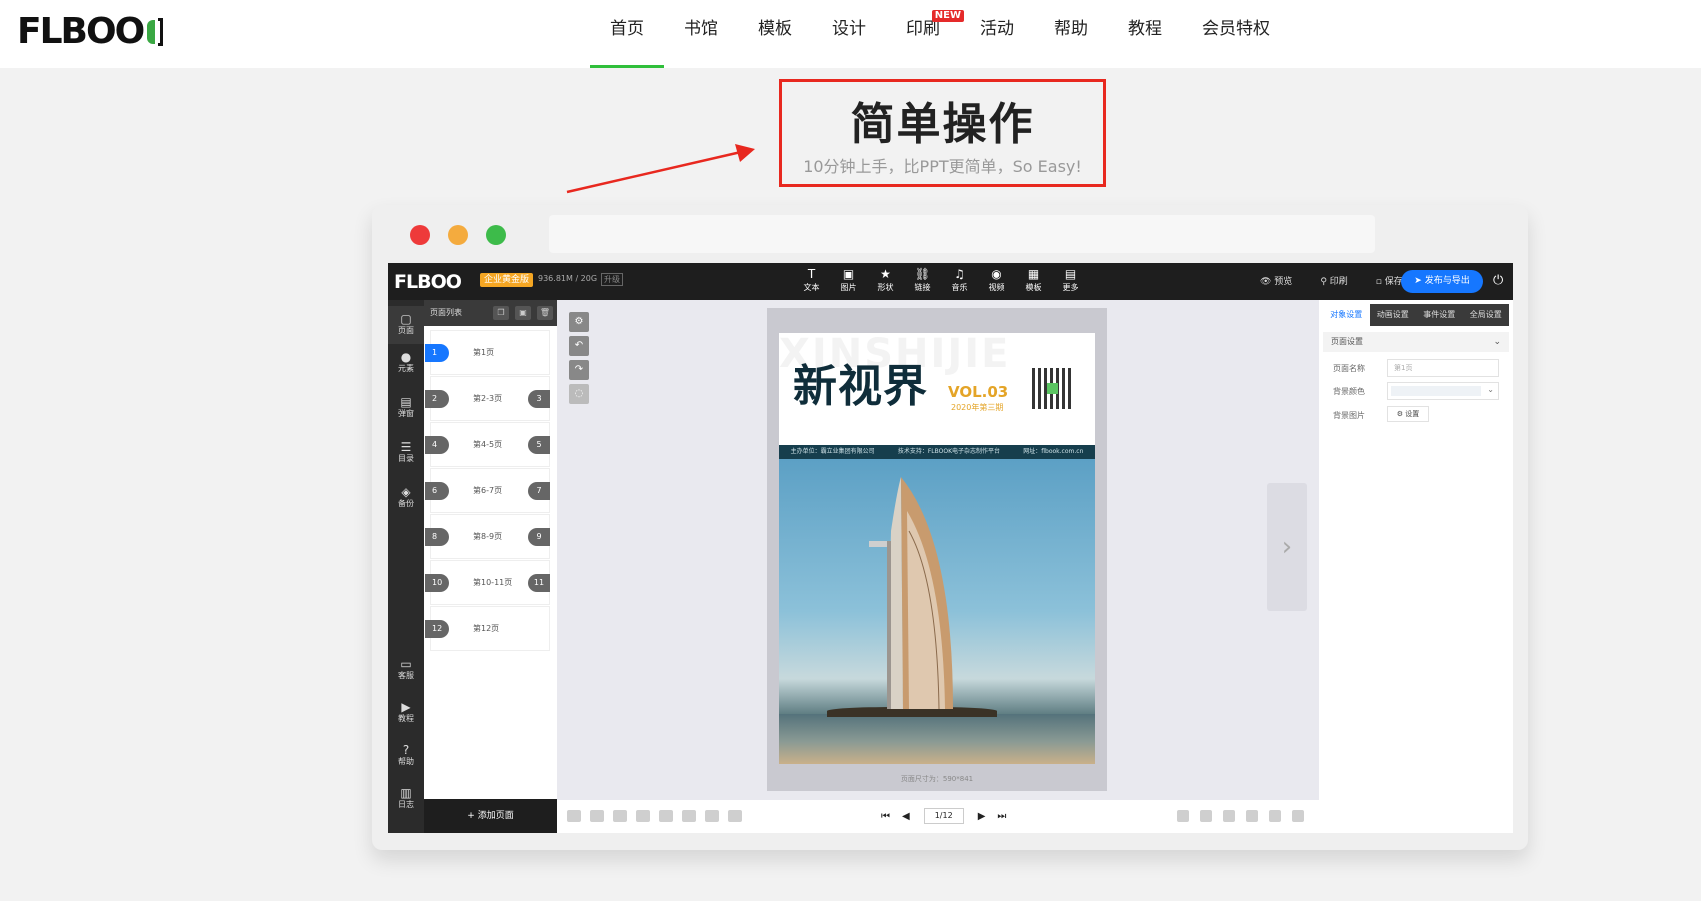 The height and width of the screenshot is (901, 1701). What do you see at coordinates (1349, 368) in the screenshot?
I see `page-name-label: 页面名称` at bounding box center [1349, 368].